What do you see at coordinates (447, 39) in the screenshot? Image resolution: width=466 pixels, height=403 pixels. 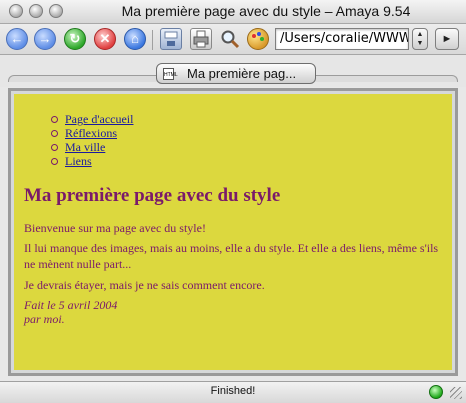 I see `url-go-button: ►` at bounding box center [447, 39].